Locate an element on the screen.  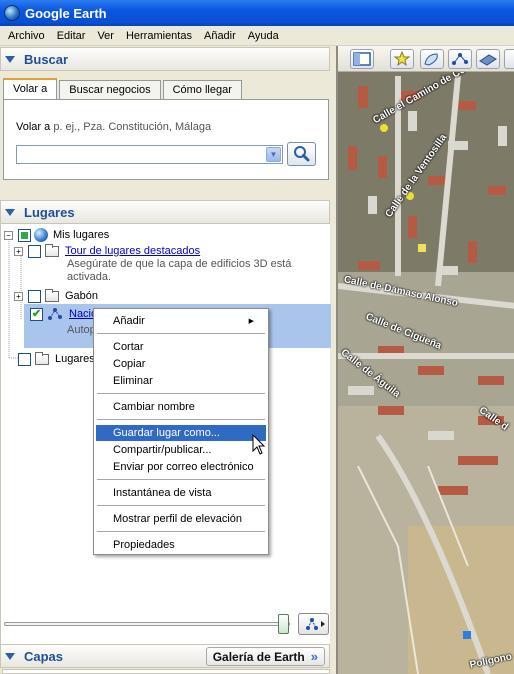
menu-editar: Editar is located at coordinates (71, 36).